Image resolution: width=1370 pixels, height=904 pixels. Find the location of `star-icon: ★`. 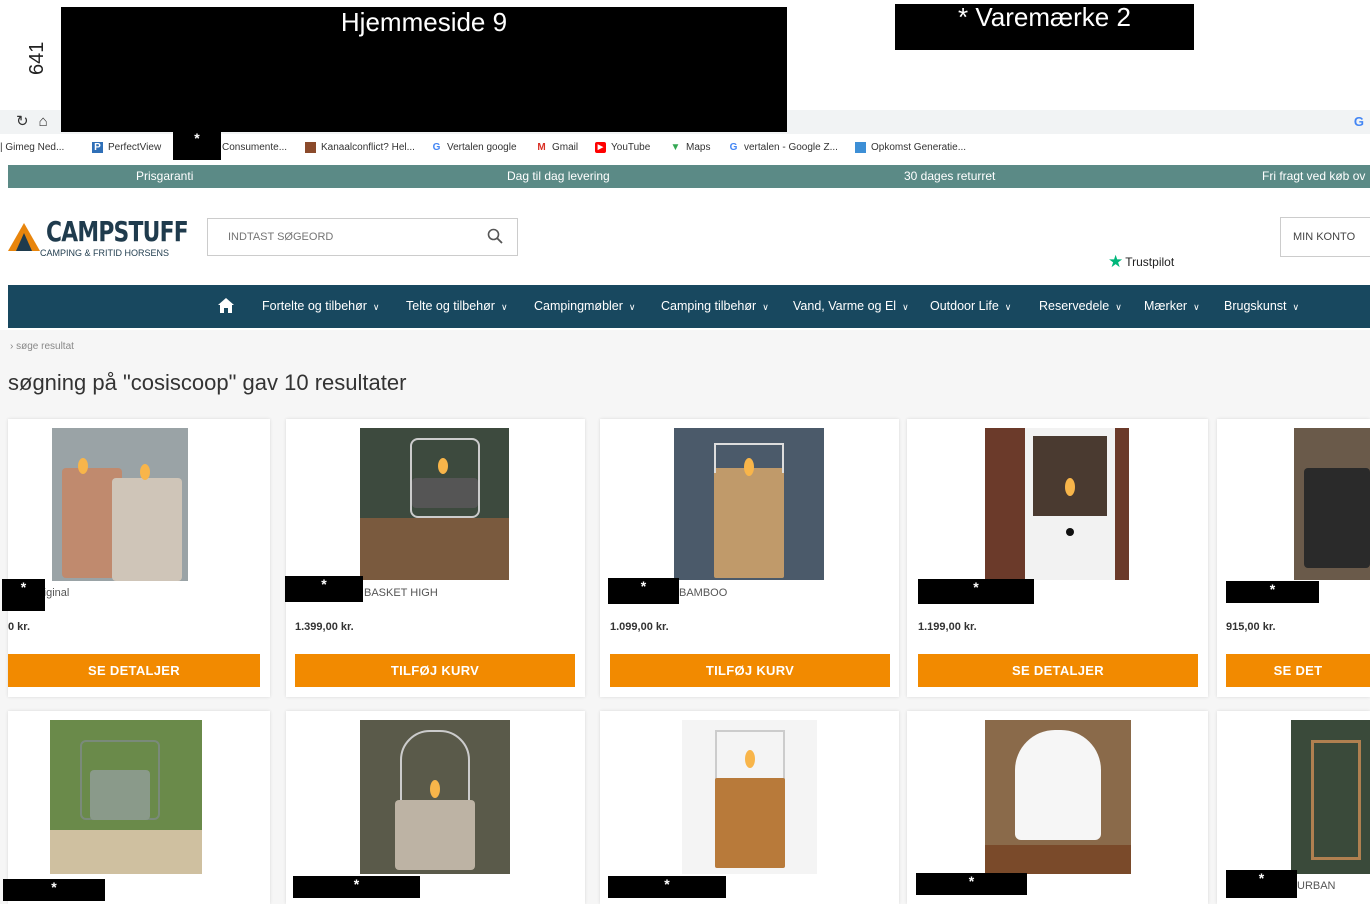

star-icon: ★ is located at coordinates (1116, 261).